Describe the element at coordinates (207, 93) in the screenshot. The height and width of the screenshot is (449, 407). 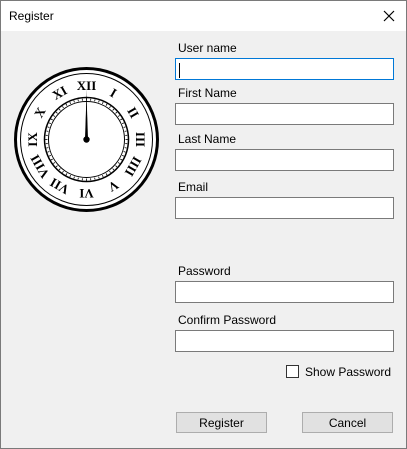
I see `firstname-label: First Name` at that location.